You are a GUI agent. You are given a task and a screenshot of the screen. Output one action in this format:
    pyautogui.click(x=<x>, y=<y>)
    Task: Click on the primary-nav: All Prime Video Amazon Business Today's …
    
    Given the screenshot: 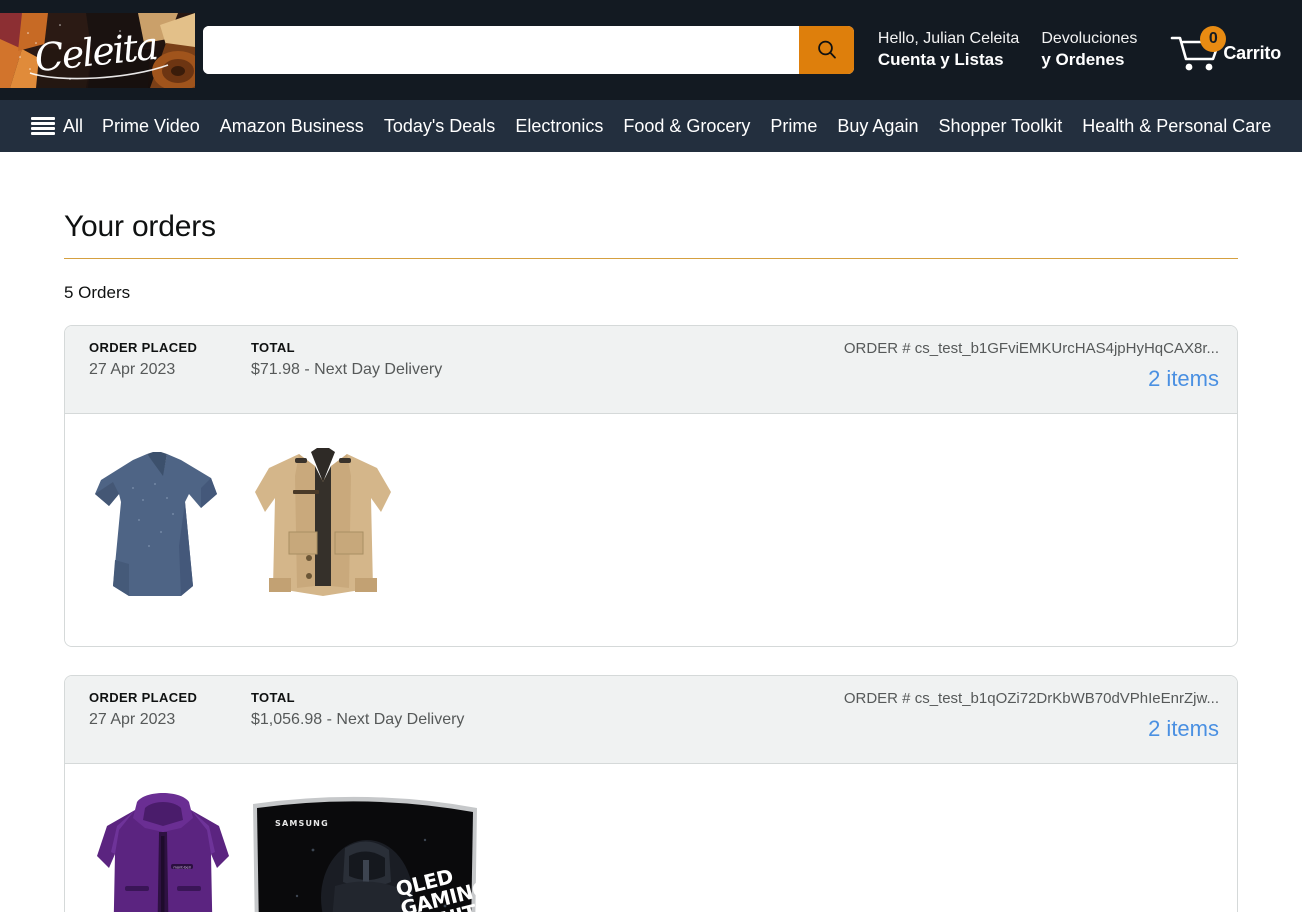 What is the action you would take?
    pyautogui.click(x=651, y=126)
    